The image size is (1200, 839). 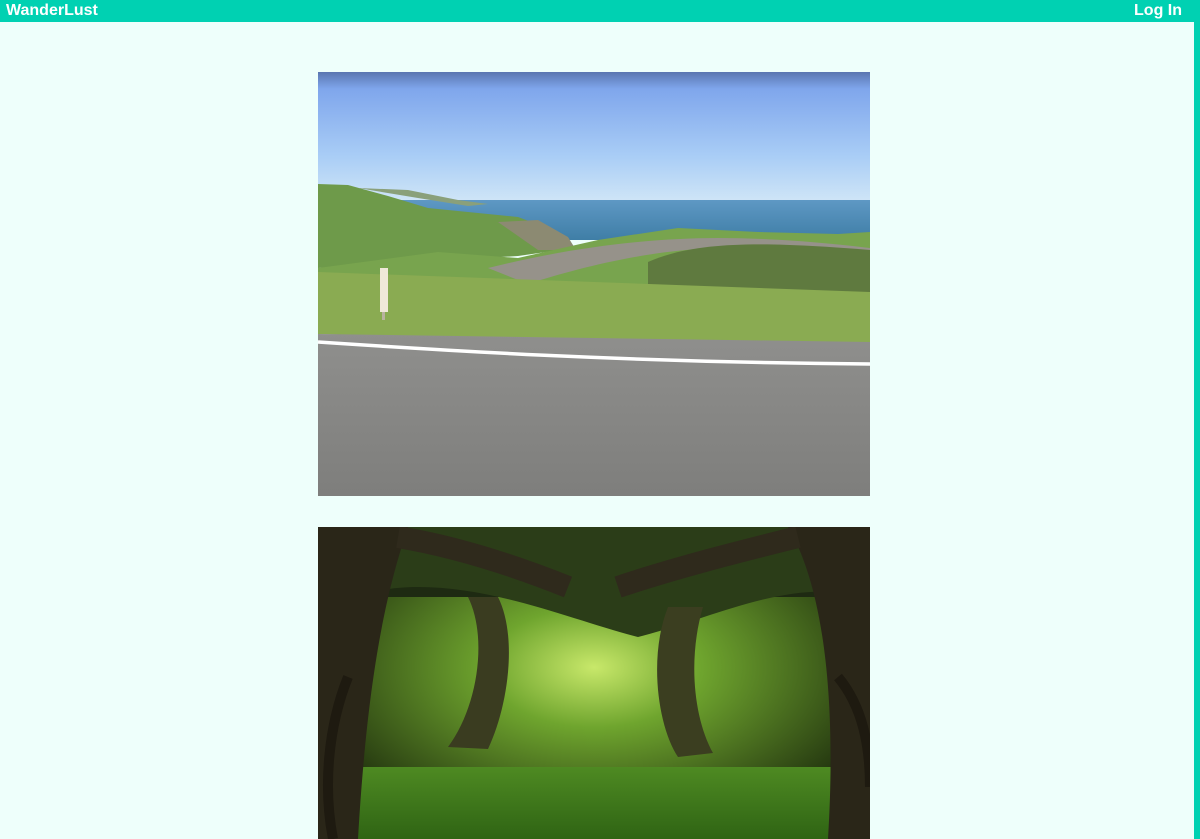 I want to click on page-scroll-edge, so click(x=1197, y=430).